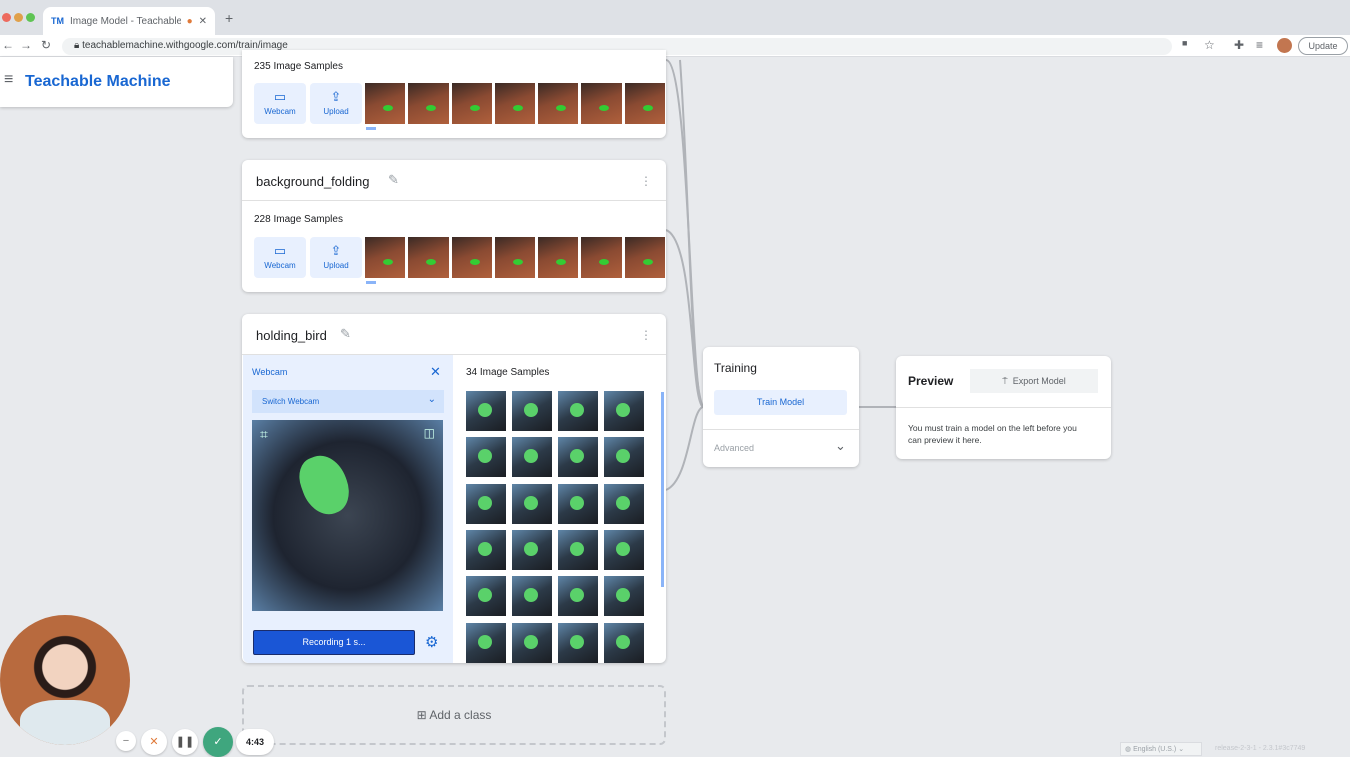 This screenshot has width=1350, height=757. What do you see at coordinates (1129, 749) in the screenshot?
I see `globe-icon: ◍` at bounding box center [1129, 749].